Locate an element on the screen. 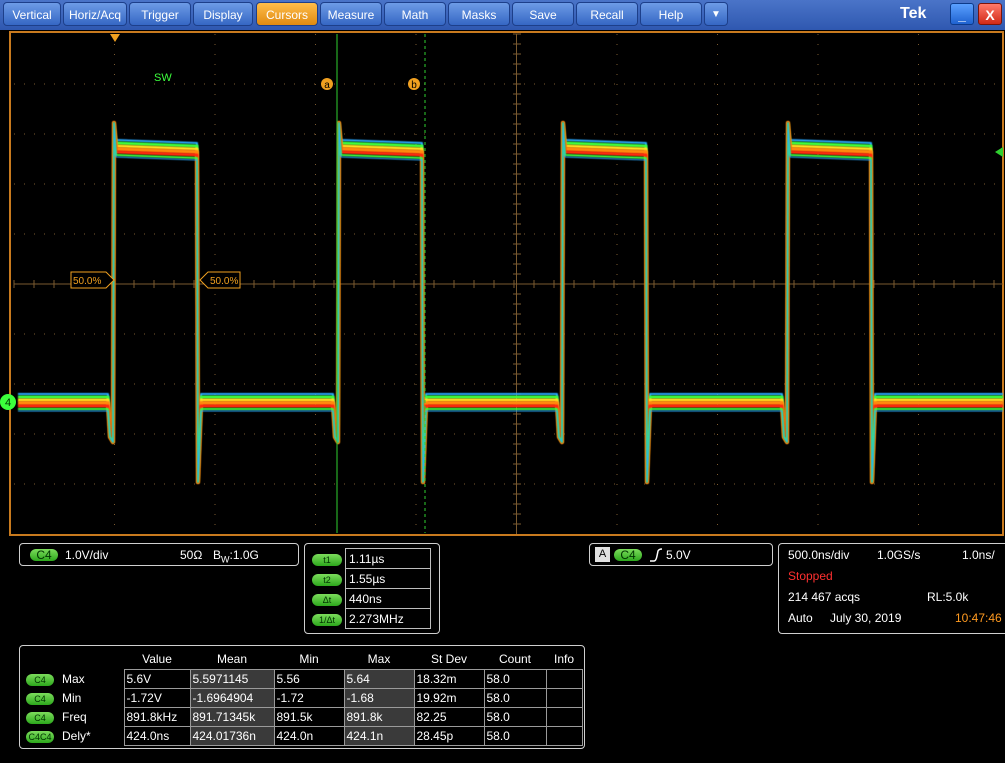  measurement-name: Min is located at coordinates (72, 698).